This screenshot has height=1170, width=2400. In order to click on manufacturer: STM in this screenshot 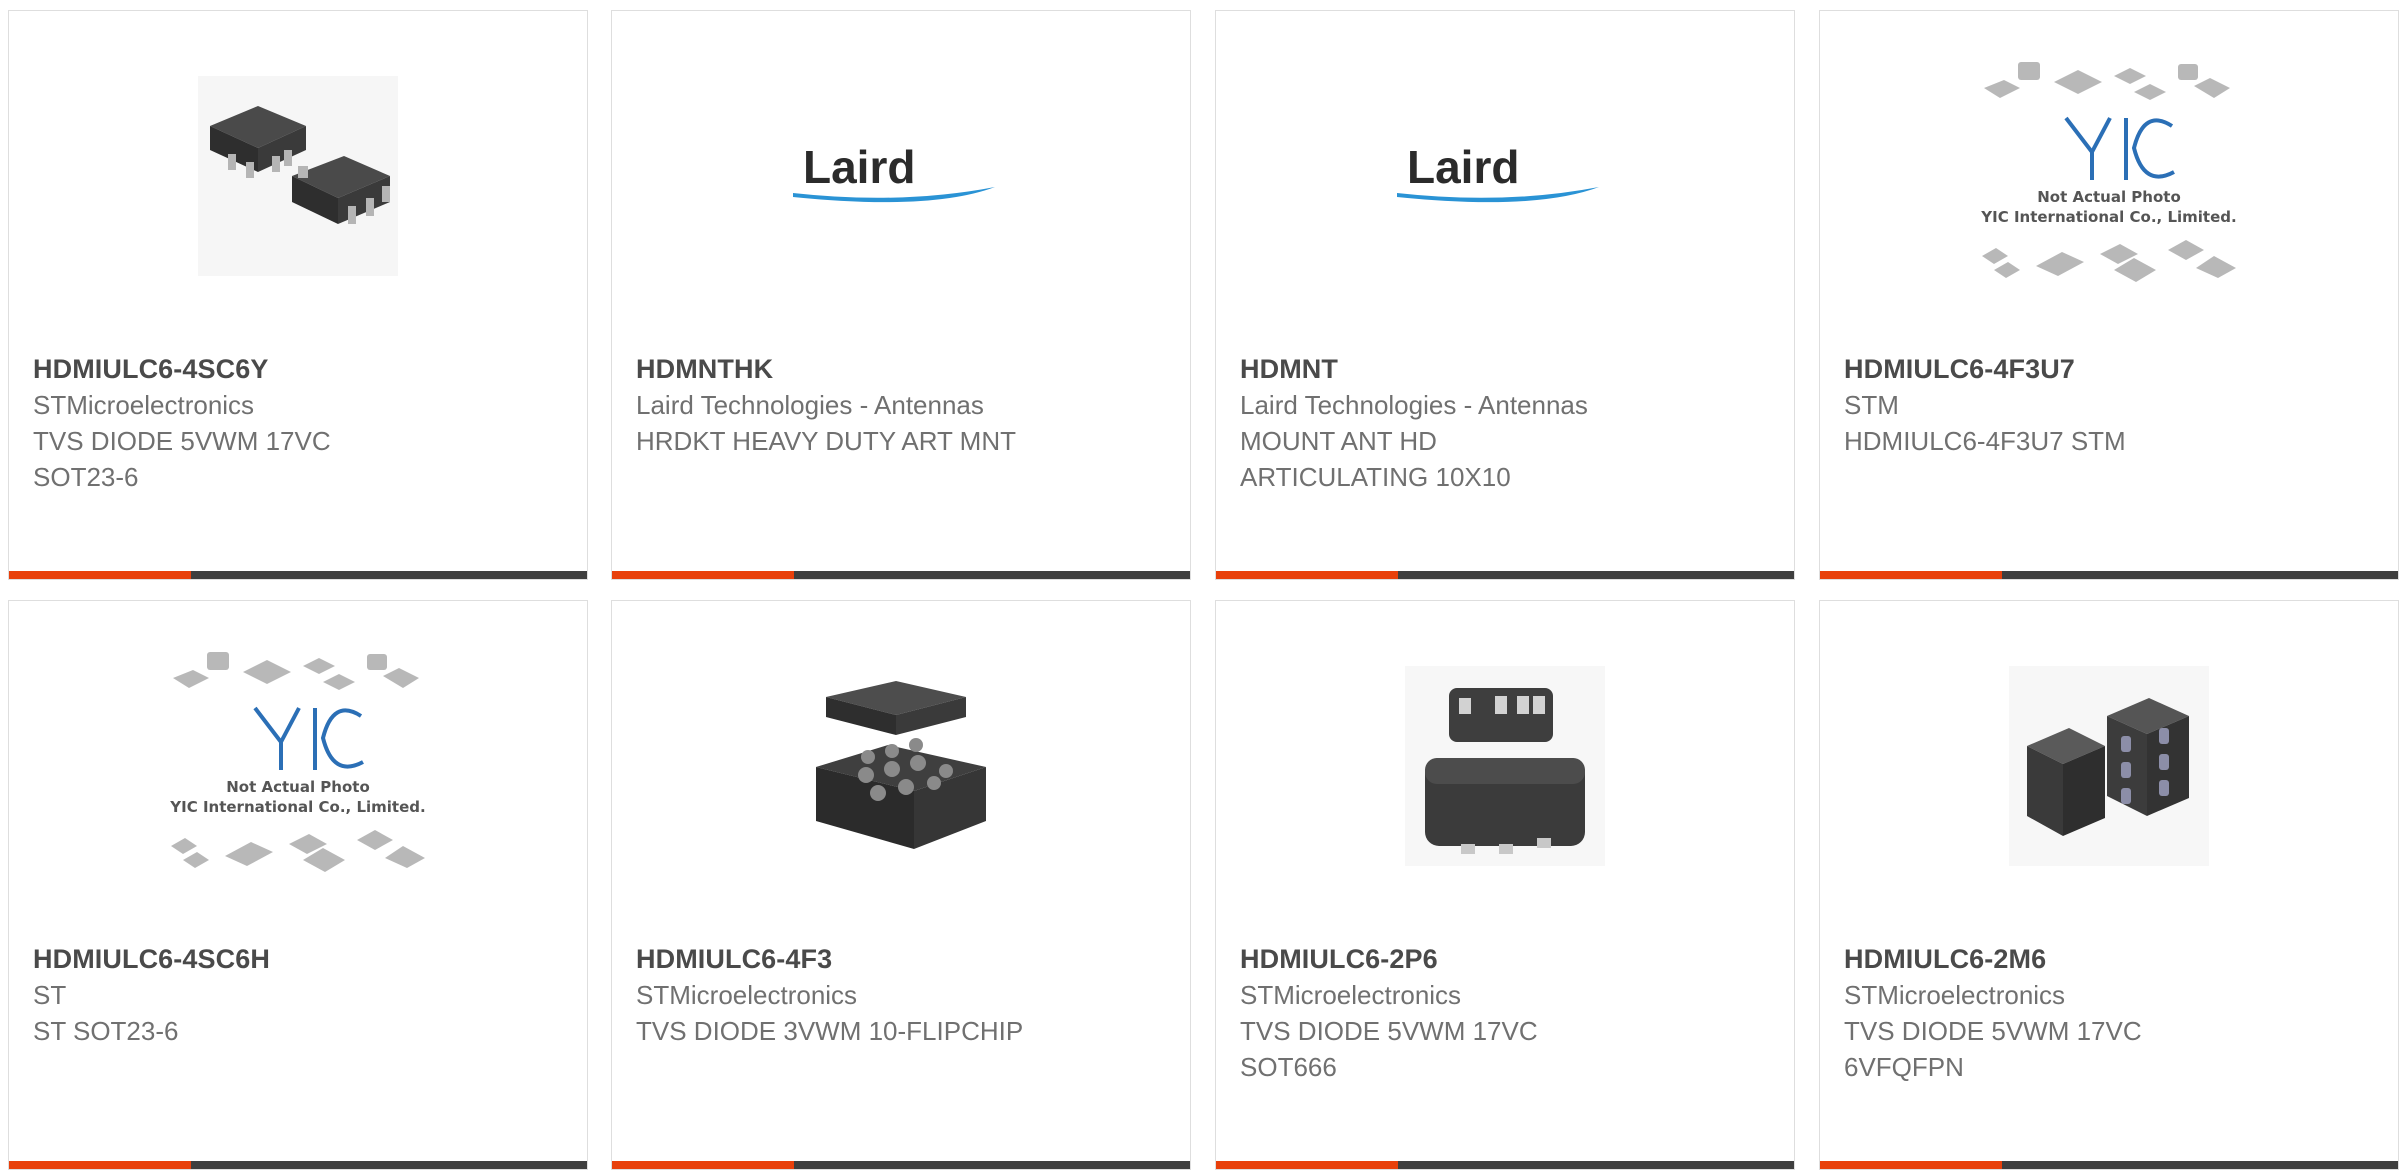, I will do `click(1871, 405)`.